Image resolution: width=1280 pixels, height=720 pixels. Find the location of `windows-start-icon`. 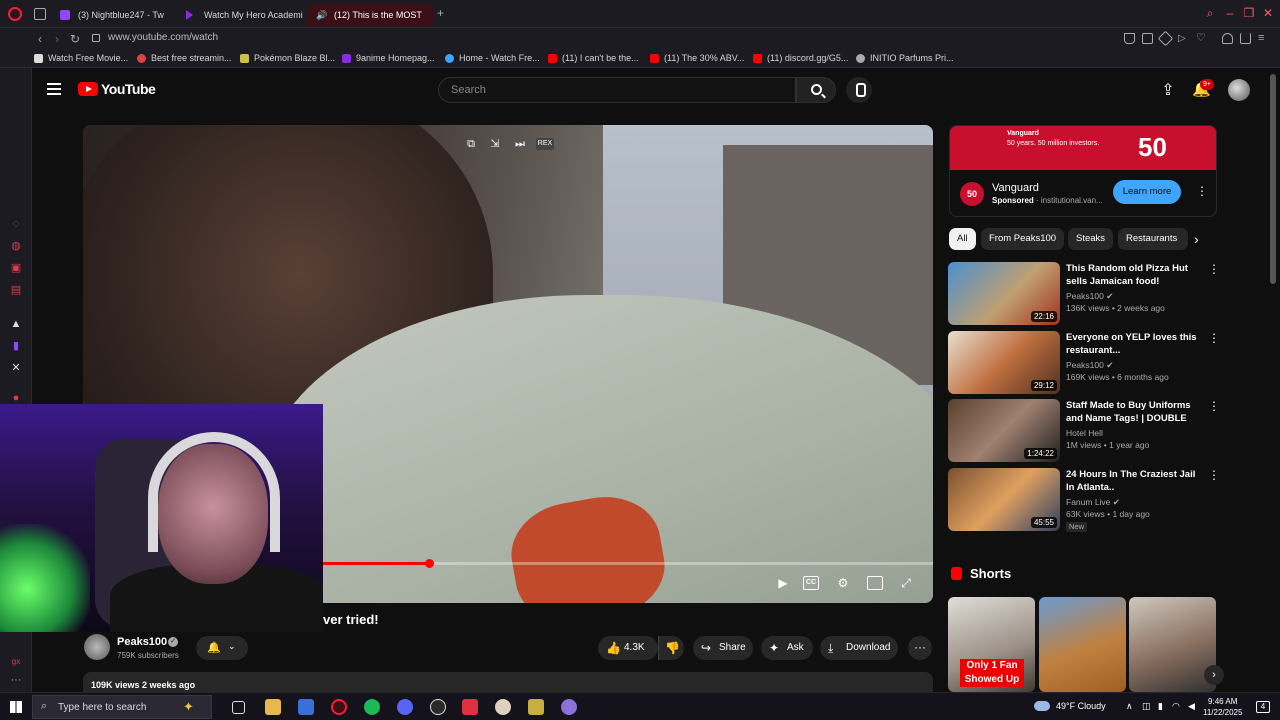

windows-start-icon is located at coordinates (16, 707).